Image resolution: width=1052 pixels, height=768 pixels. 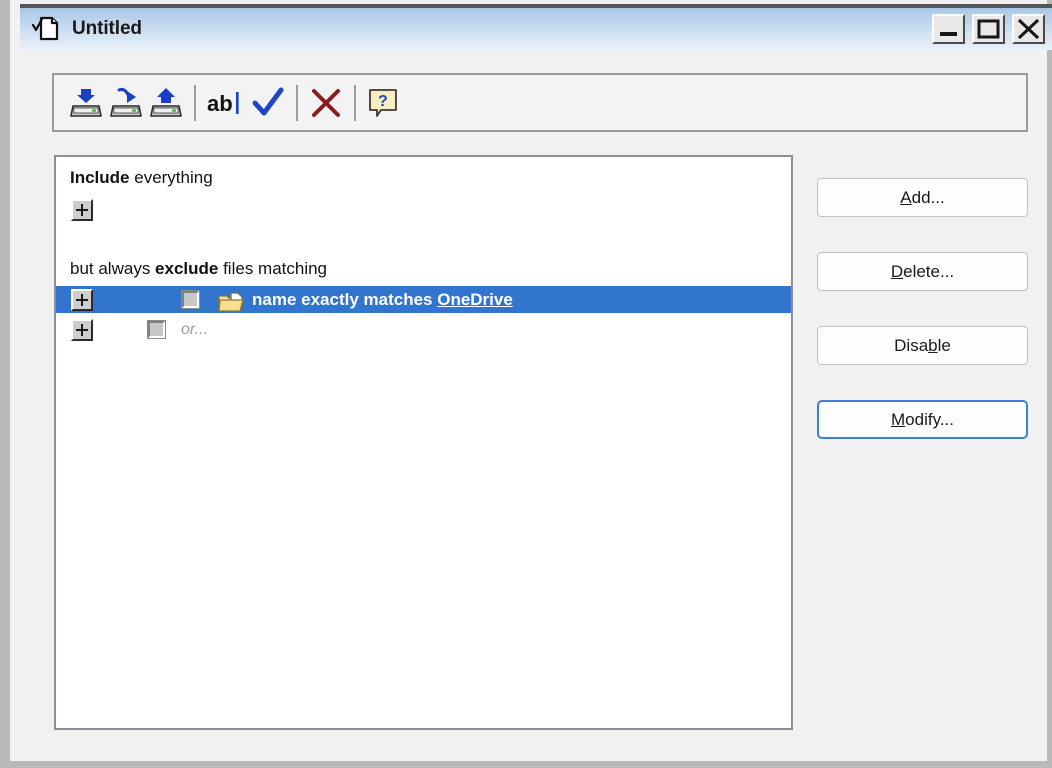 I want to click on maximize-button, so click(x=988, y=29).